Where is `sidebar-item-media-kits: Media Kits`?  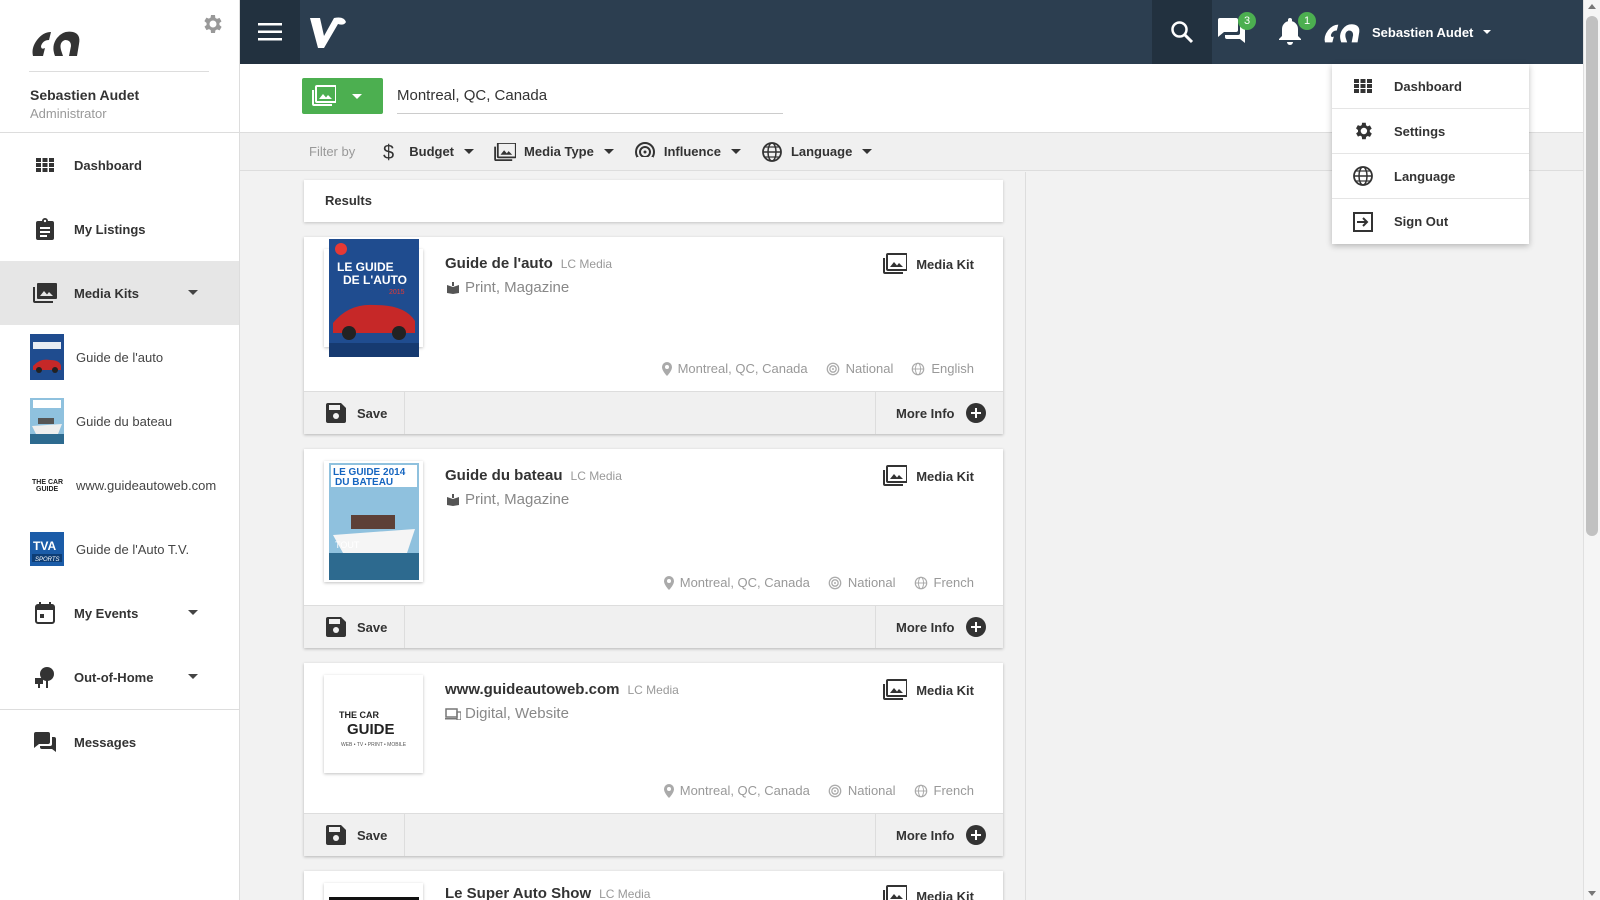 sidebar-item-media-kits: Media Kits is located at coordinates (119, 293).